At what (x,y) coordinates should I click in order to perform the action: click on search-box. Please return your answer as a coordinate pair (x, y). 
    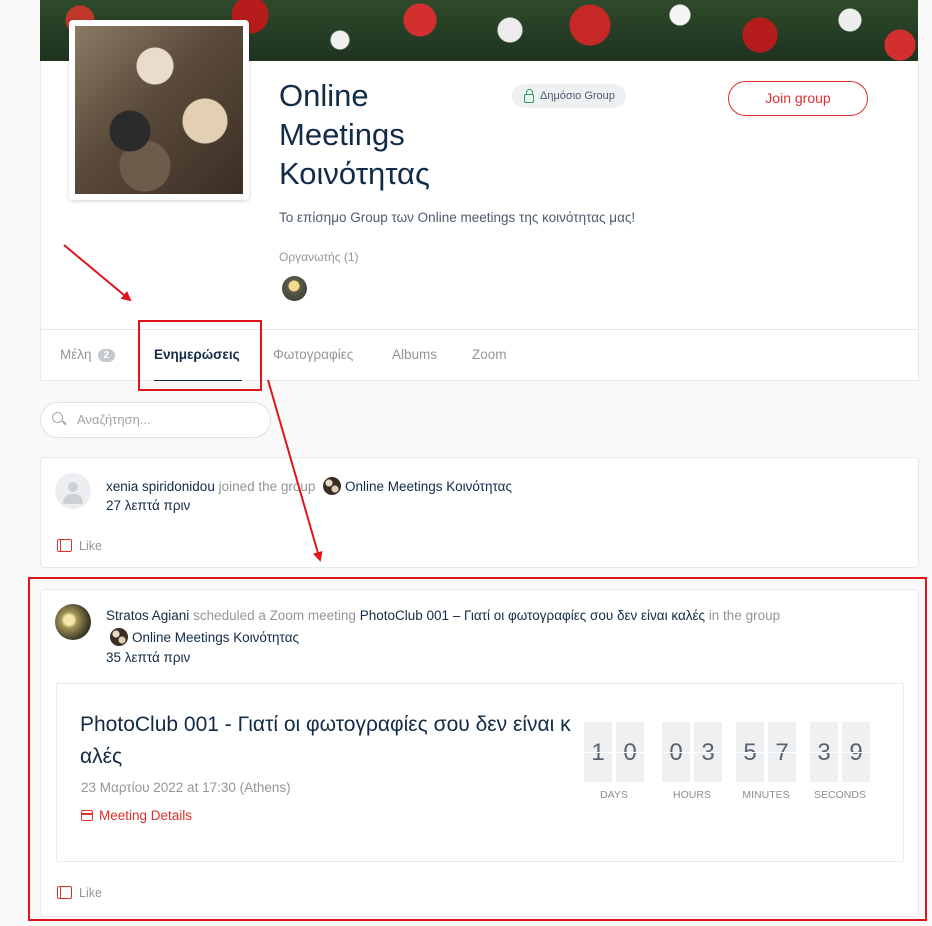
    Looking at the image, I should click on (155, 420).